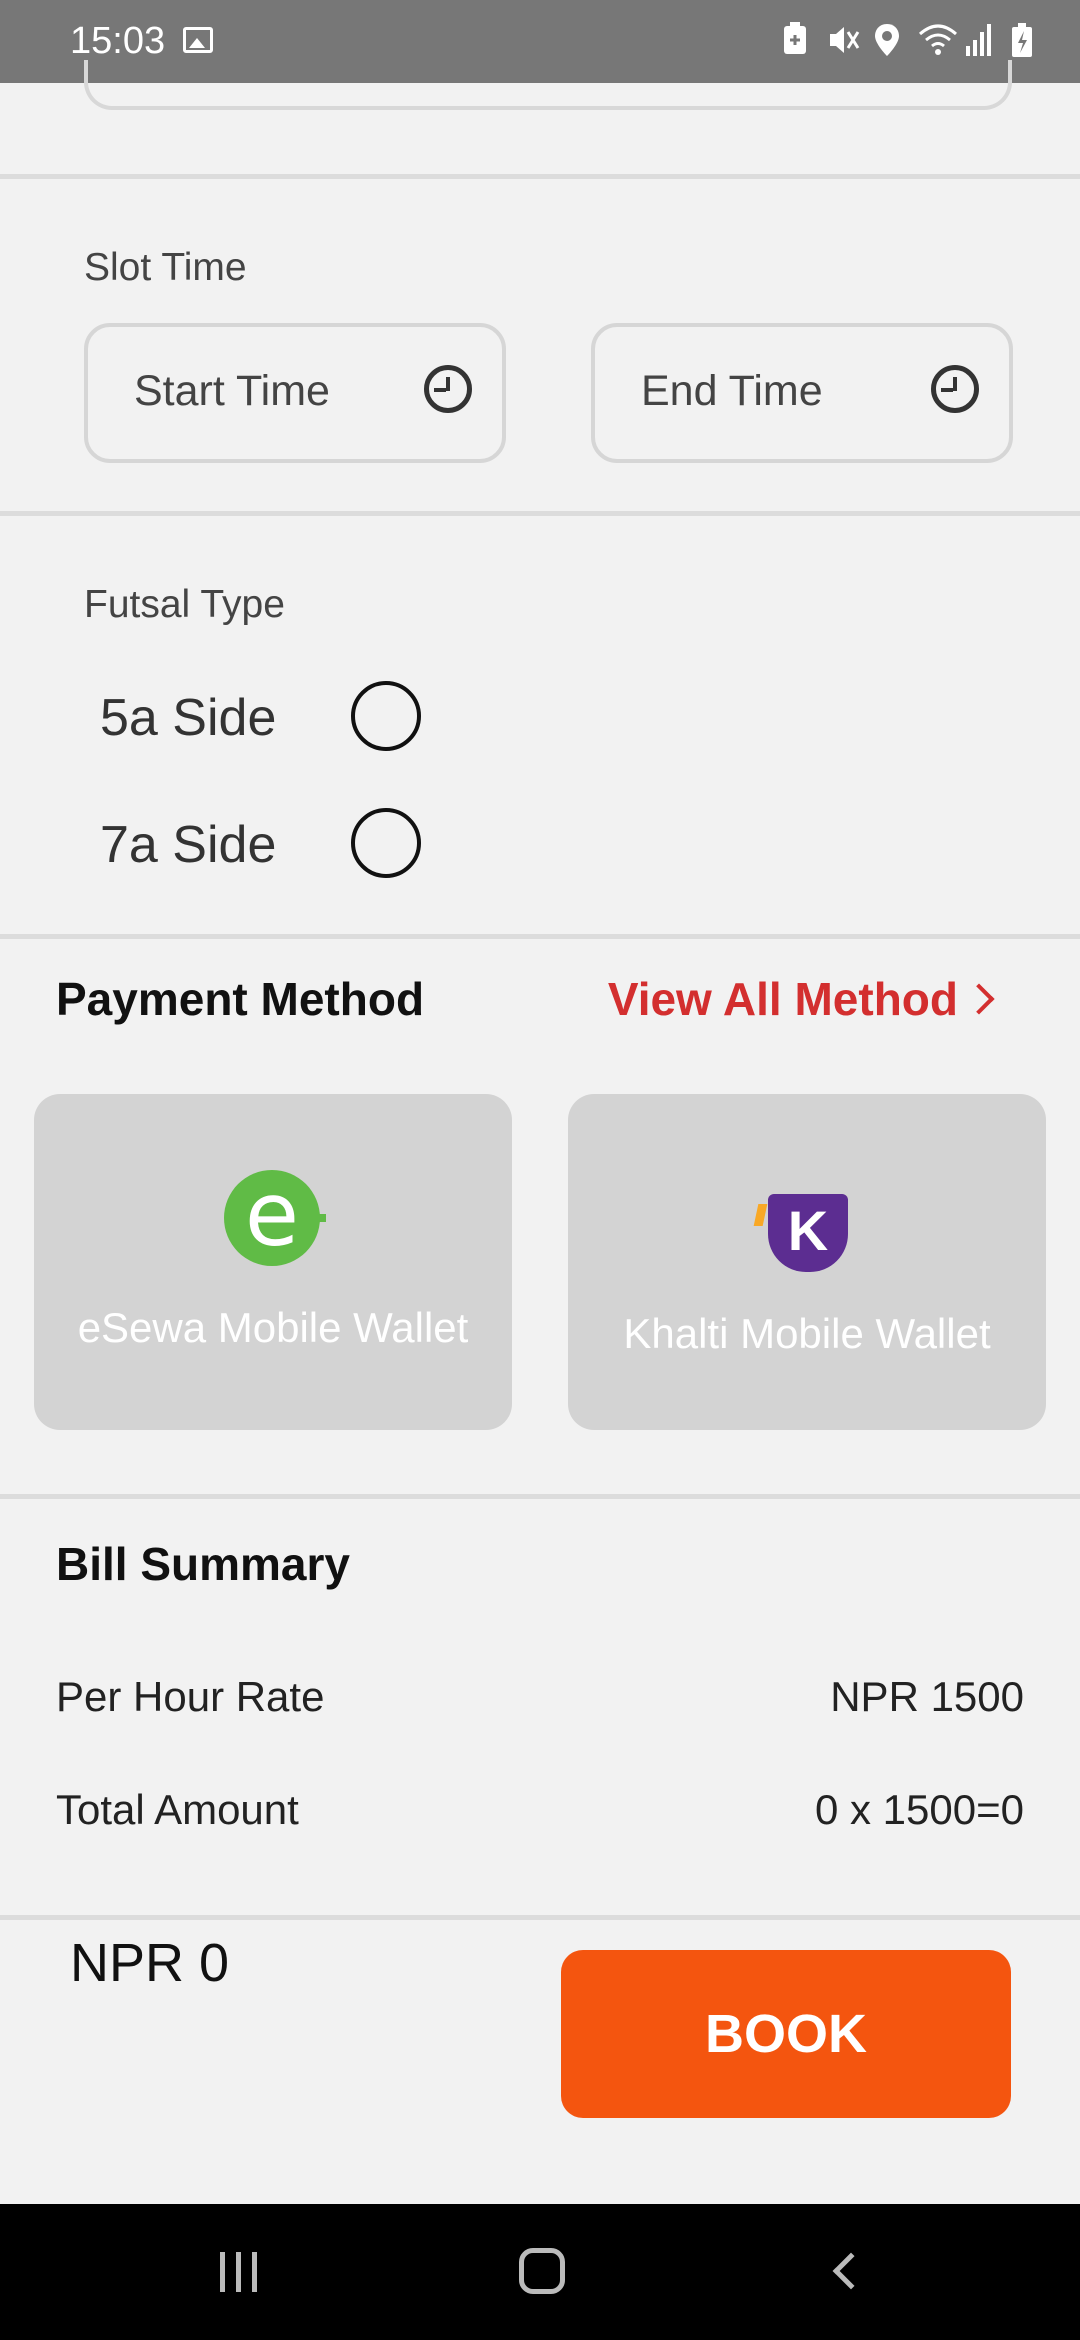  I want to click on bill-summary-title: Bill Summary, so click(203, 1564).